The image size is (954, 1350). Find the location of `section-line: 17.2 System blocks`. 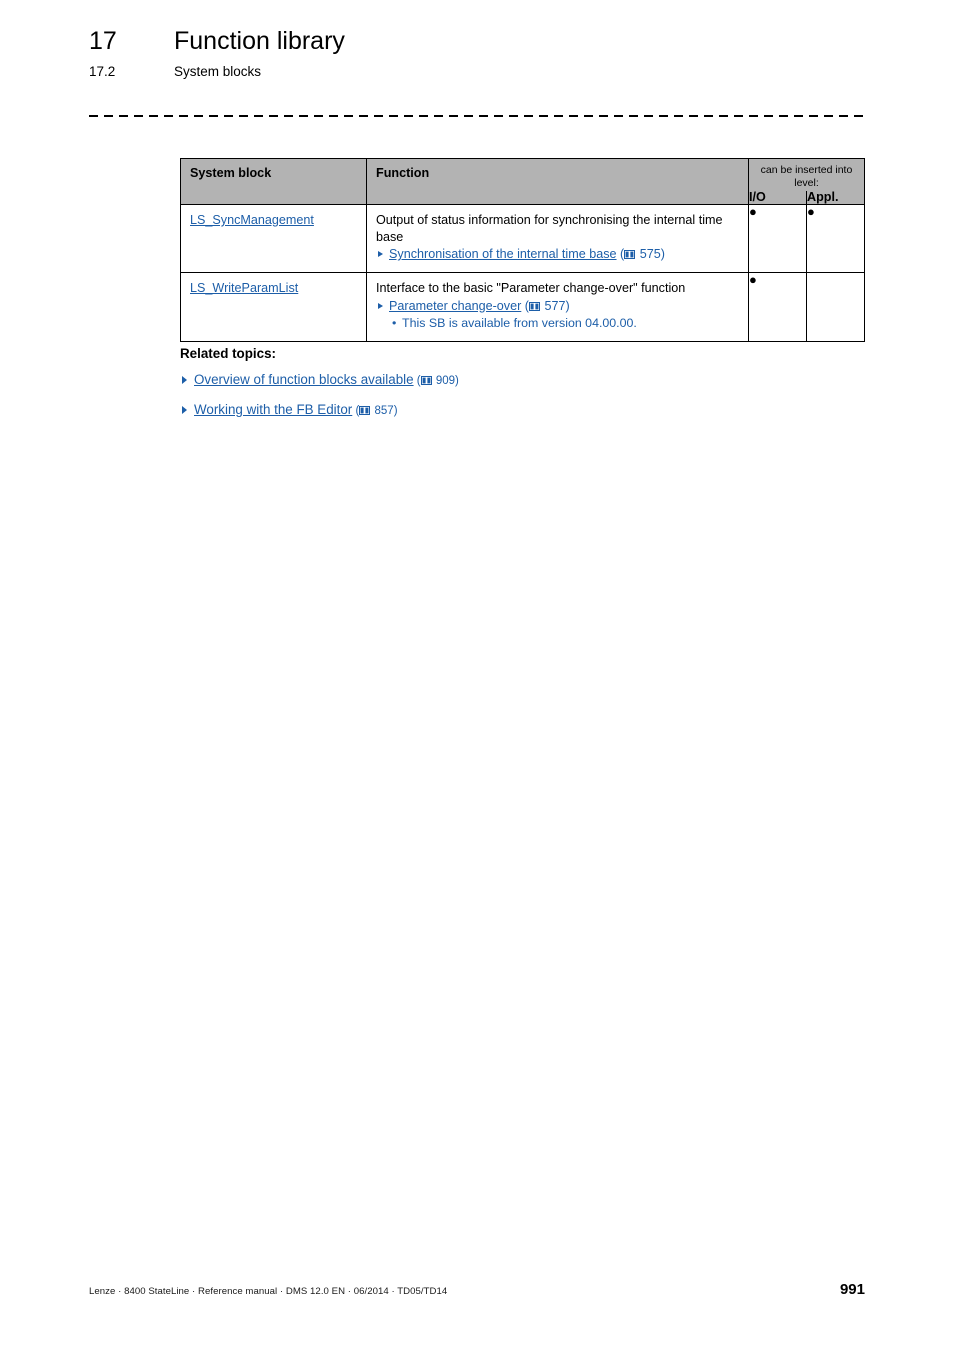

section-line: 17.2 System blocks is located at coordinates (484, 71).